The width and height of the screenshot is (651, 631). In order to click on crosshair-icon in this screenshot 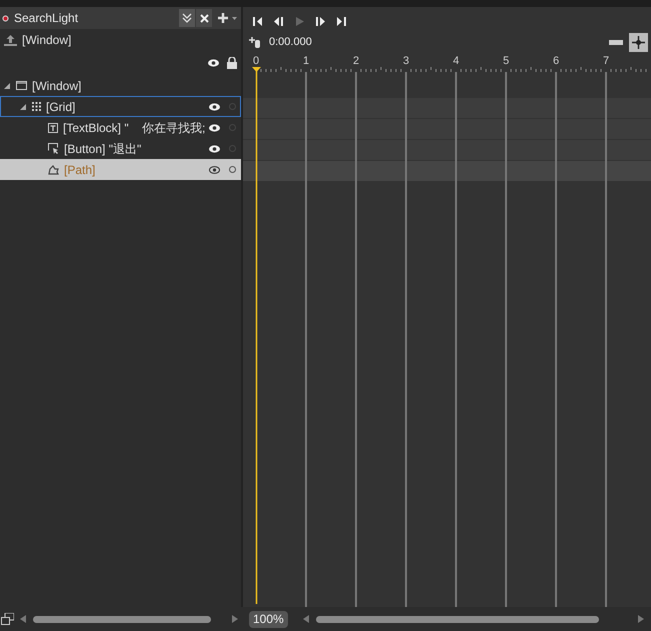, I will do `click(638, 42)`.